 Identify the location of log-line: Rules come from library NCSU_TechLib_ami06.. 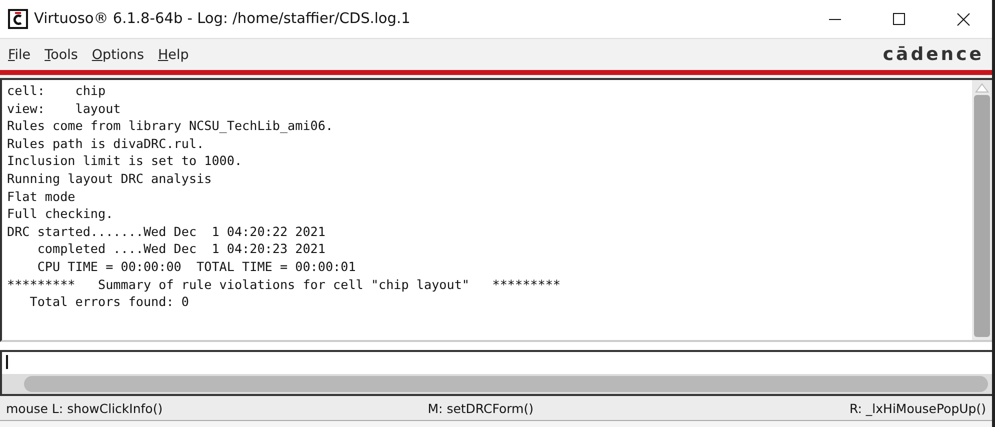
(170, 126).